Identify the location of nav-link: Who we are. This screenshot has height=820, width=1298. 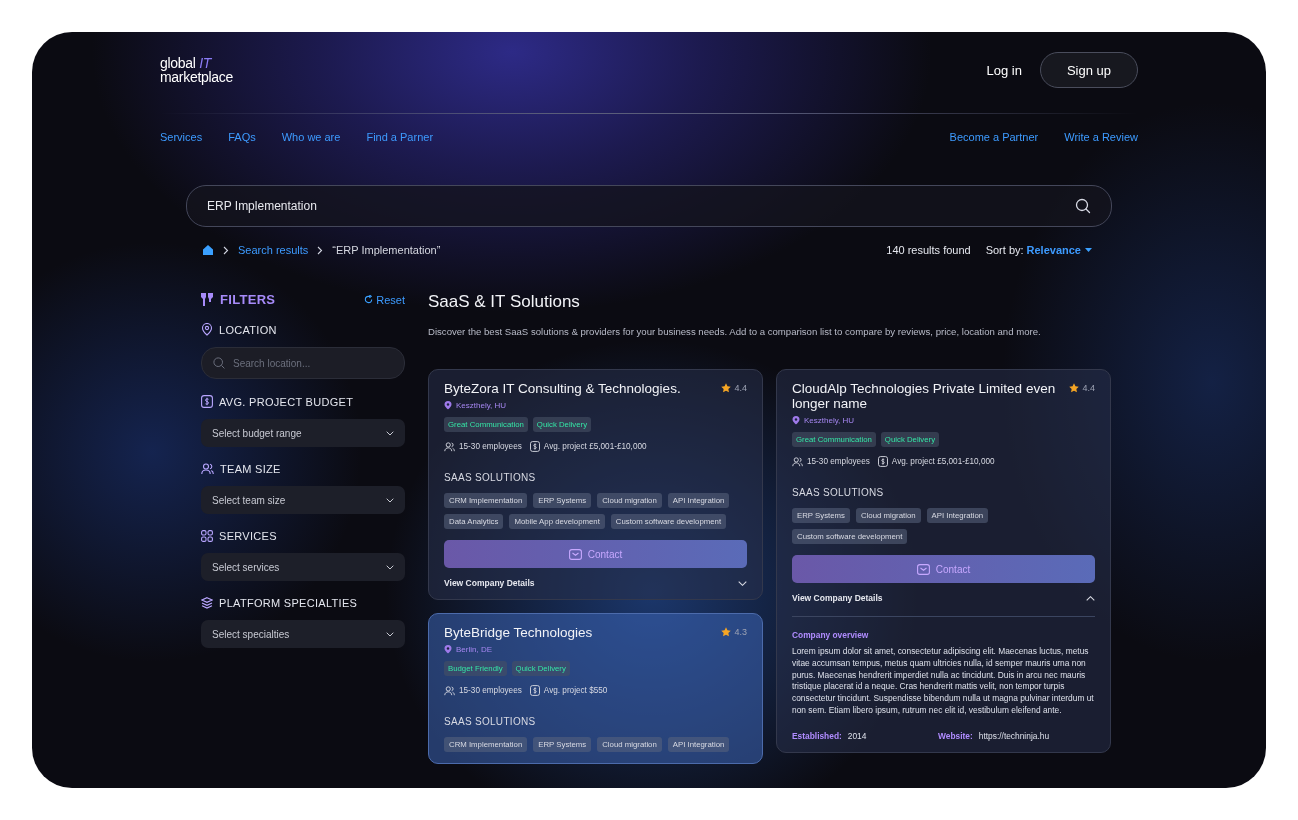
(311, 137).